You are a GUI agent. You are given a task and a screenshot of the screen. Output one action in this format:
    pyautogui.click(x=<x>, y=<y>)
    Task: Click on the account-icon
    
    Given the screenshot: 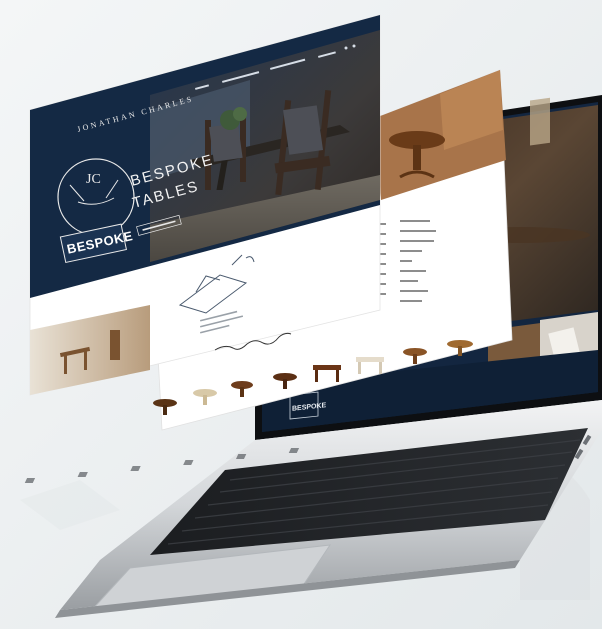 What is the action you would take?
    pyautogui.click(x=354, y=46)
    